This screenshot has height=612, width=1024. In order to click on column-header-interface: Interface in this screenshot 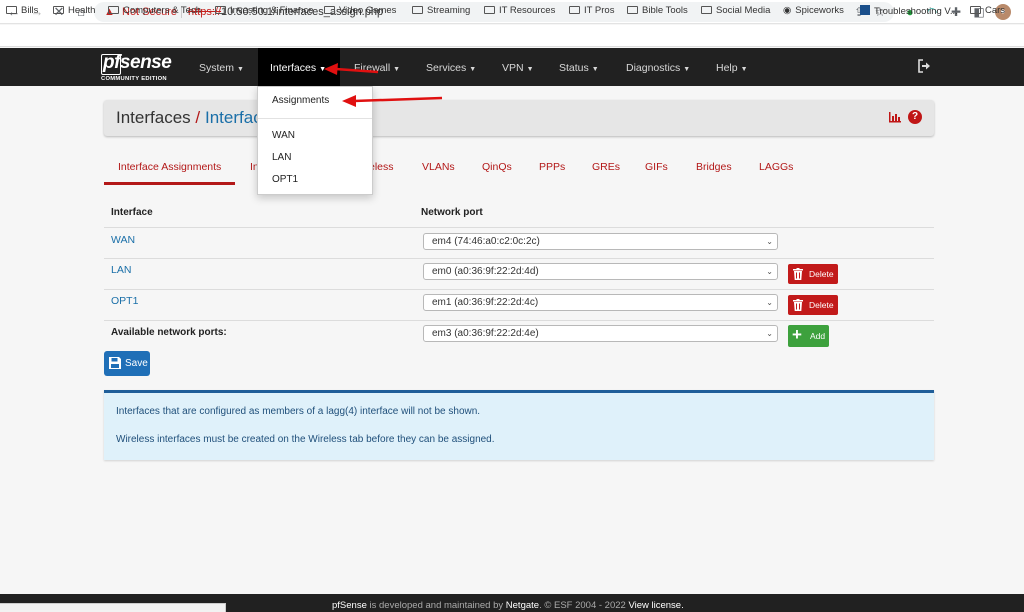, I will do `click(132, 212)`.